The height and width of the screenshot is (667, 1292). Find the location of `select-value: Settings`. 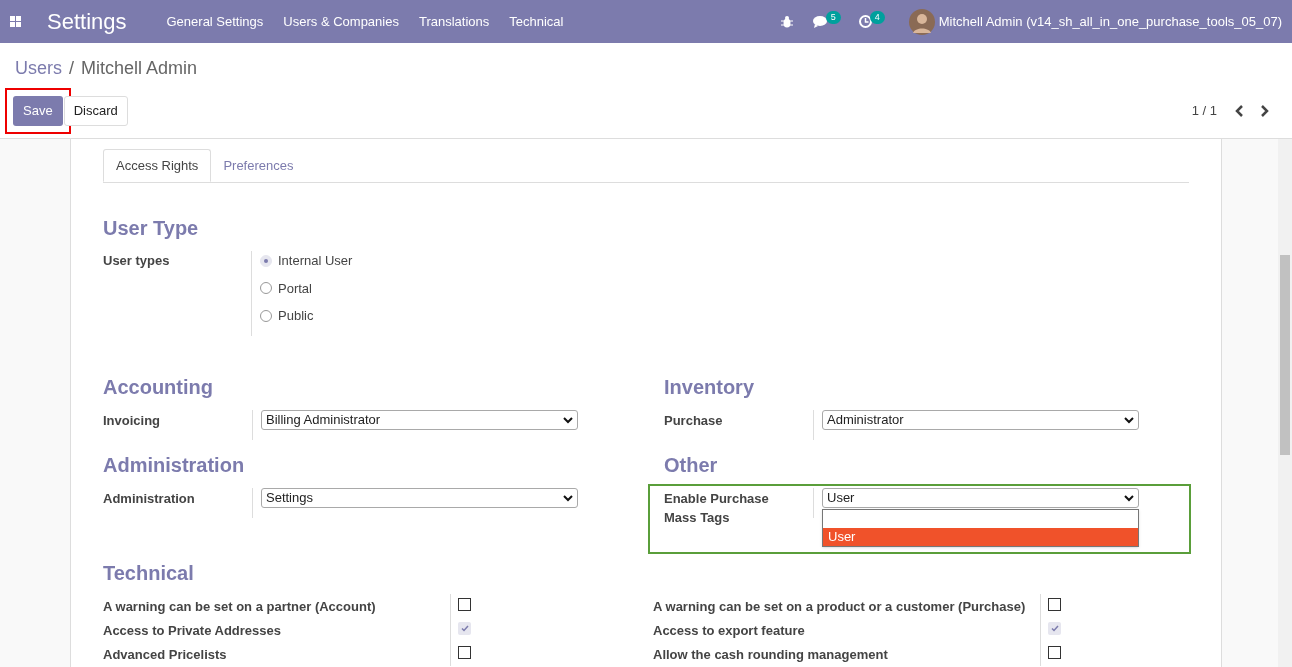

select-value: Settings is located at coordinates (289, 497).